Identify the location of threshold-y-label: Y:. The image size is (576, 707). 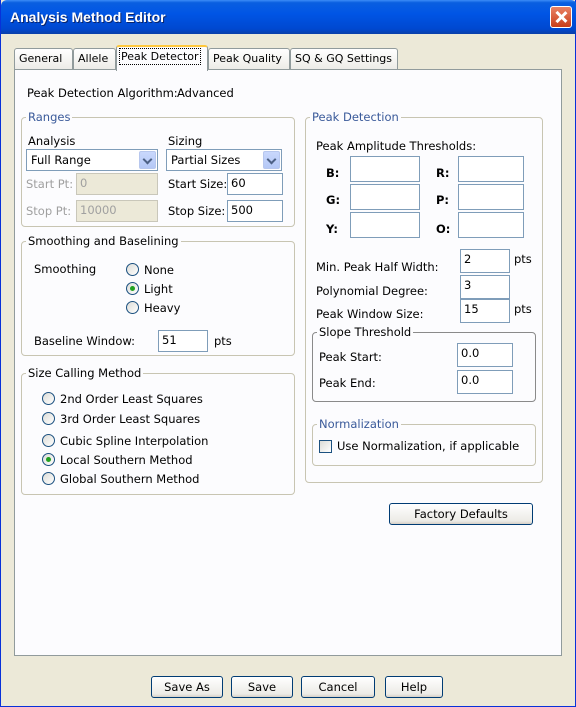
(332, 229).